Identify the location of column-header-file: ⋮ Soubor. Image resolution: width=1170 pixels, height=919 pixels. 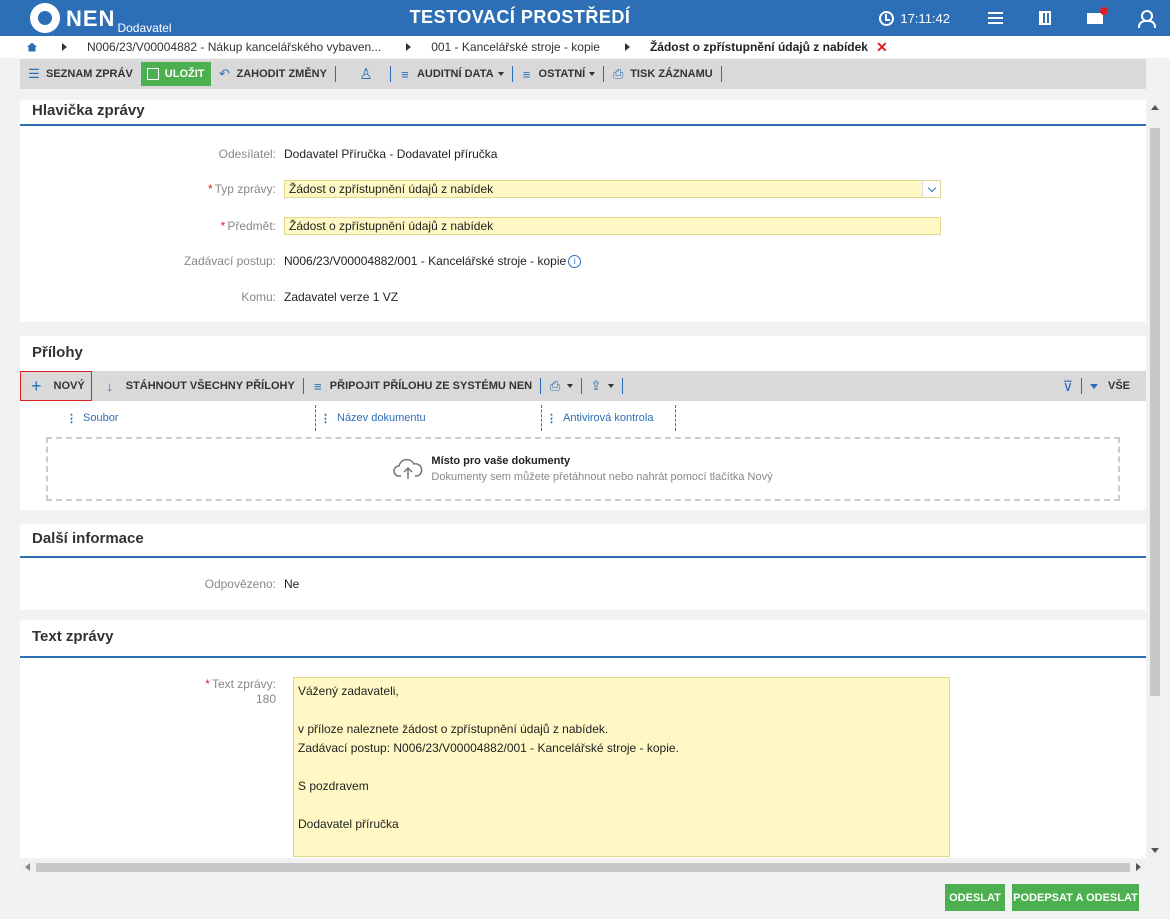
(191, 418).